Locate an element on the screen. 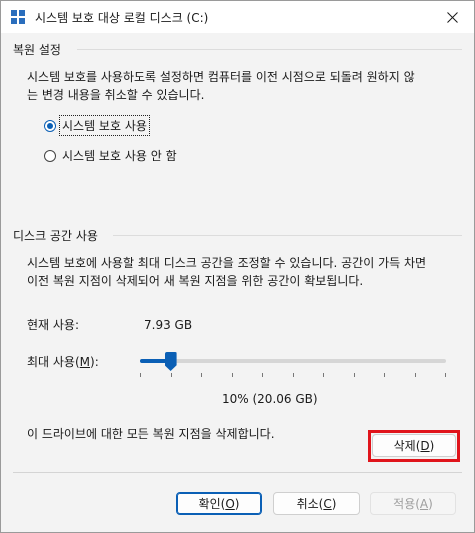 The image size is (475, 533). title-bar: 시스템 보호 대상 로컬 디스크 (C:) is located at coordinates (237, 17).